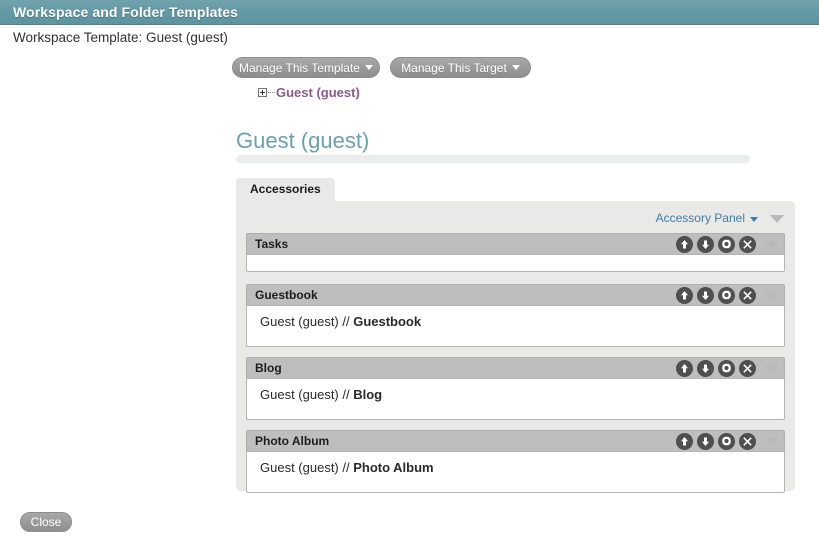 This screenshot has height=542, width=819. I want to click on manage-this-target-label: Manage This Target, so click(454, 68).